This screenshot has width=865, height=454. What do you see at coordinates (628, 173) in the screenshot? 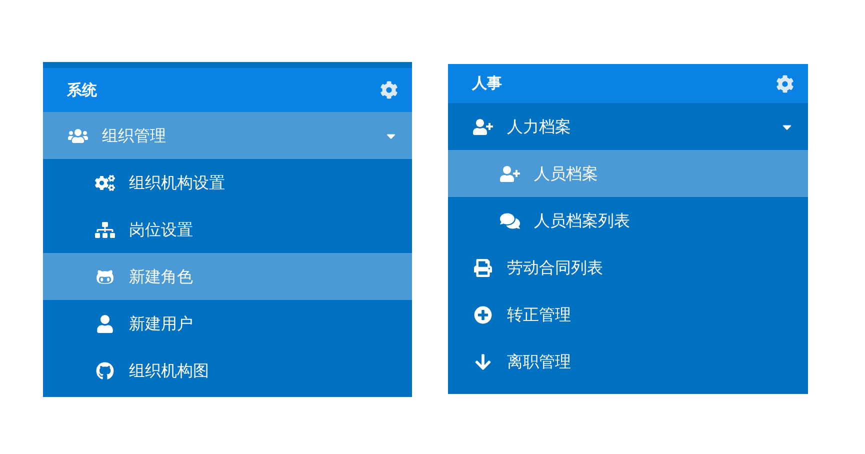
I see `menu-item: 人员档案` at bounding box center [628, 173].